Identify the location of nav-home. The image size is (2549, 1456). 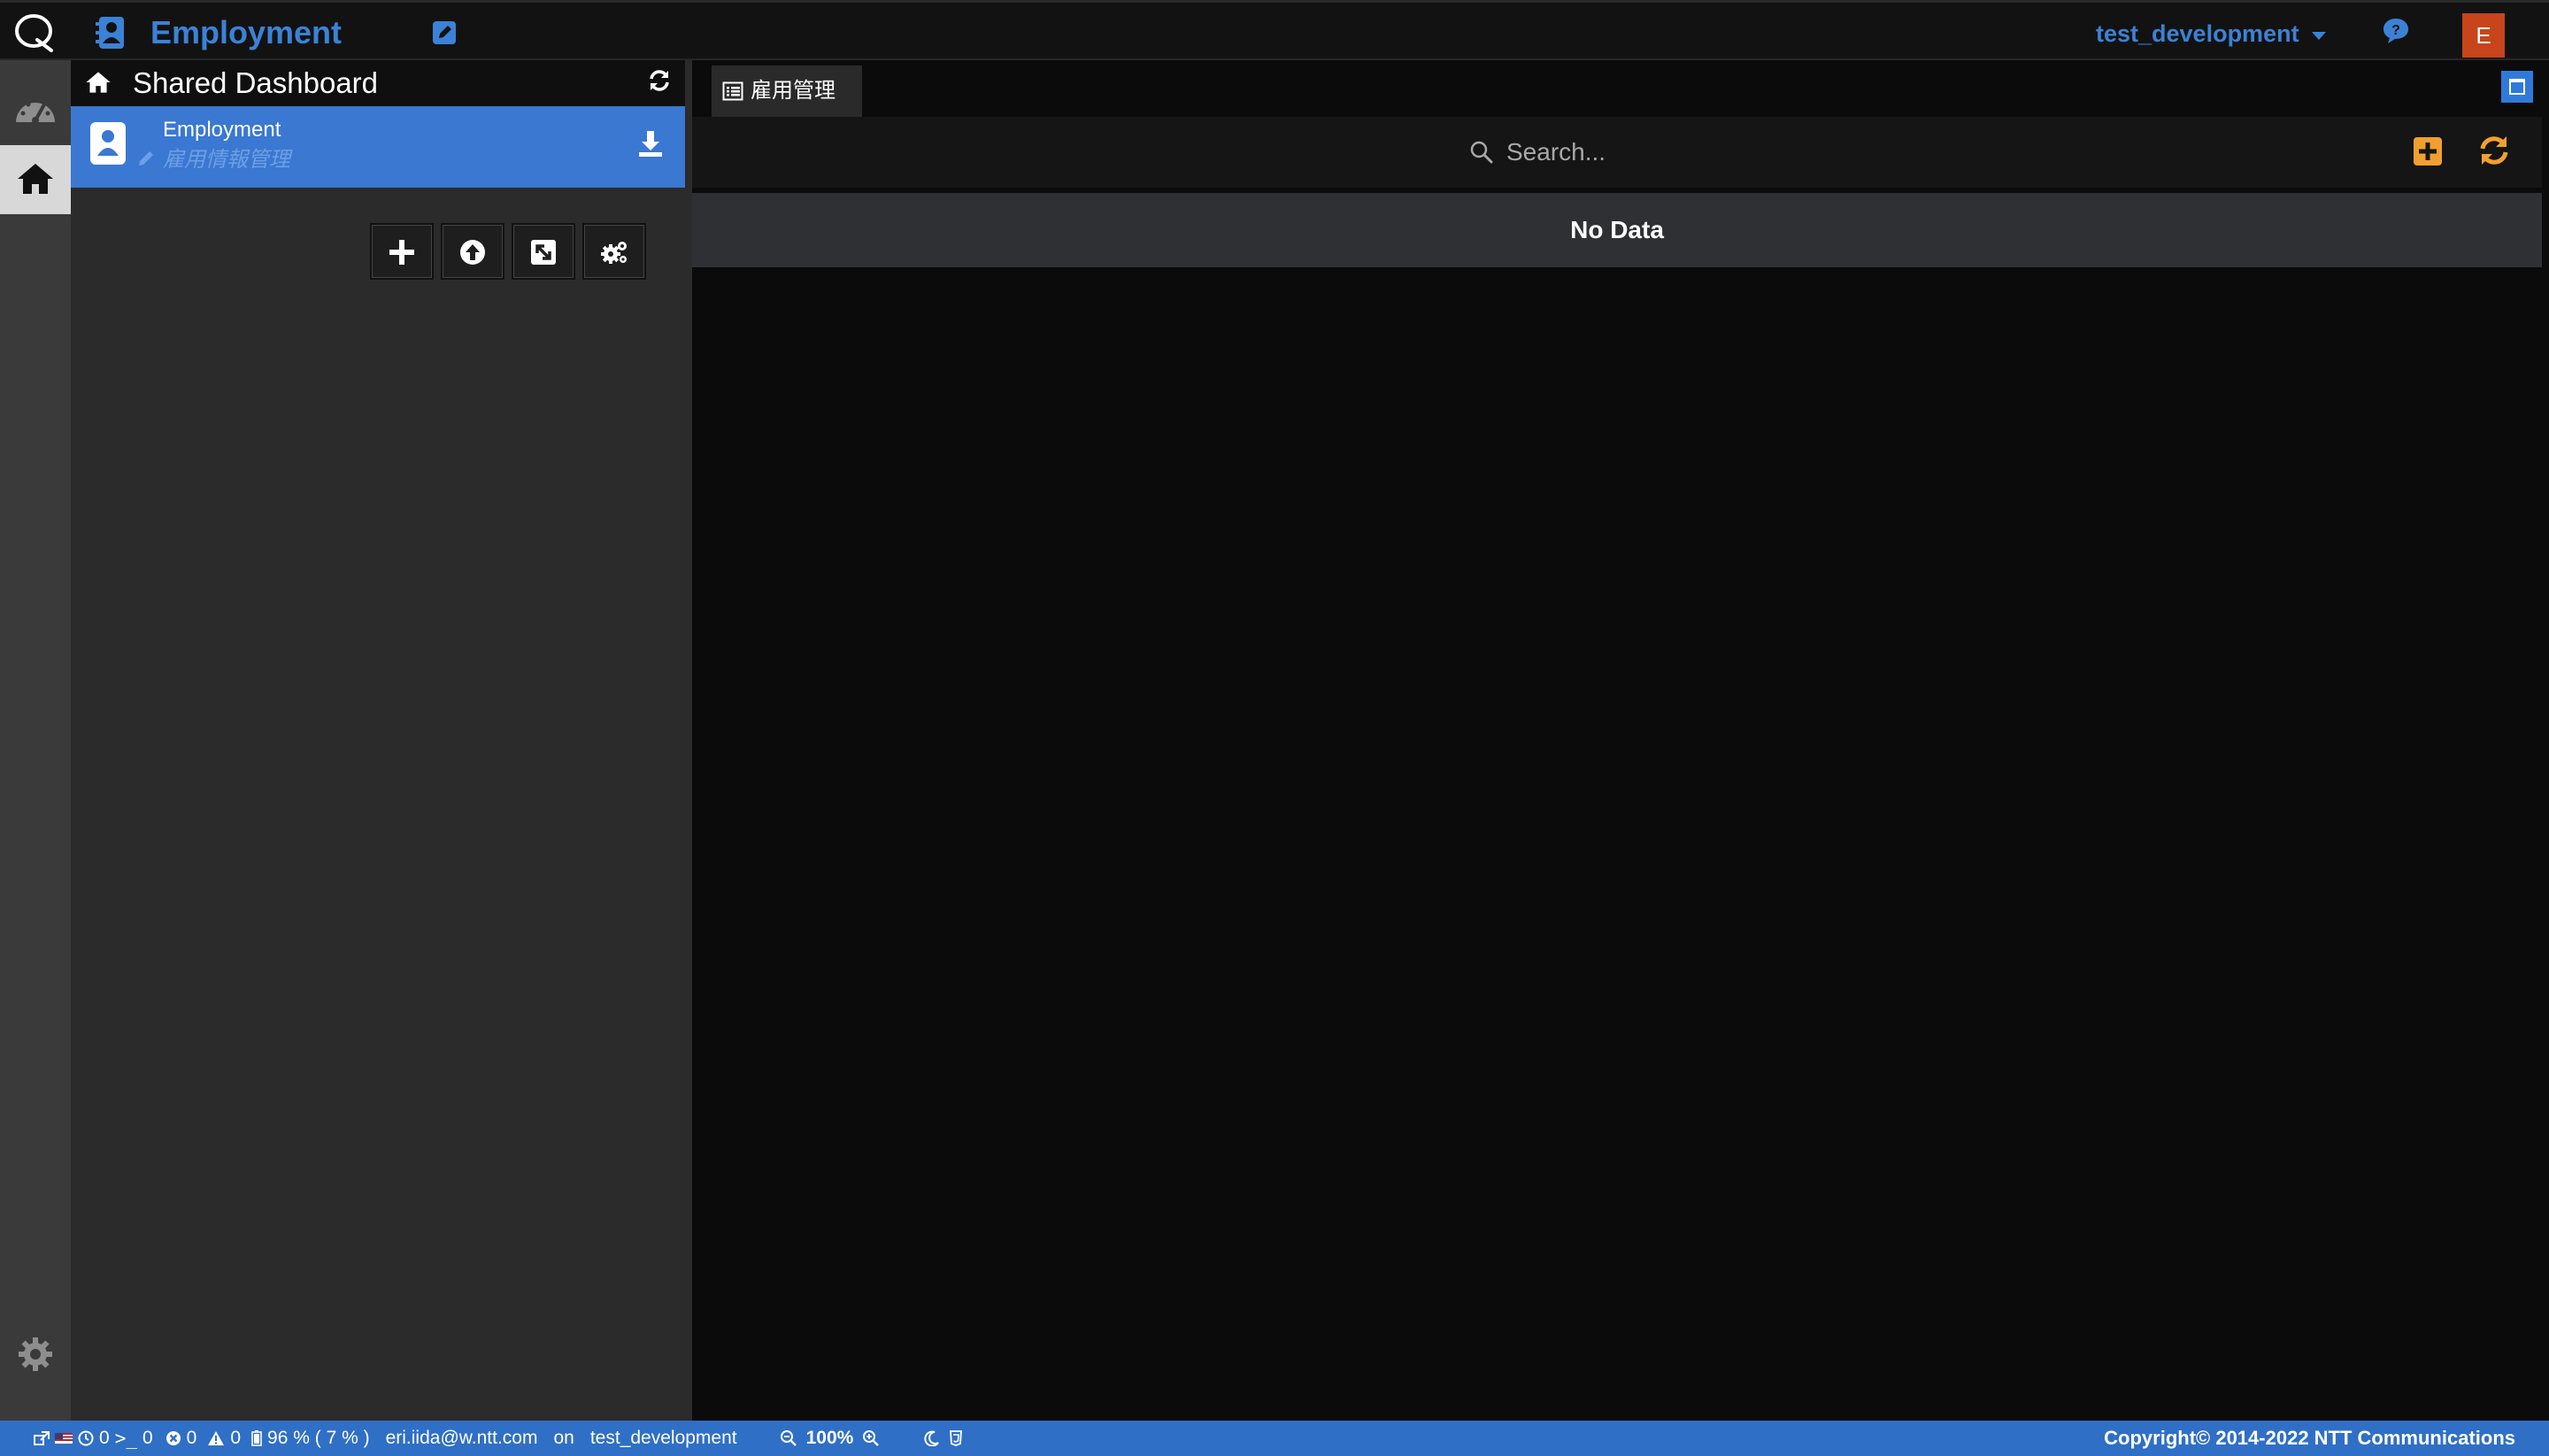
(36, 179).